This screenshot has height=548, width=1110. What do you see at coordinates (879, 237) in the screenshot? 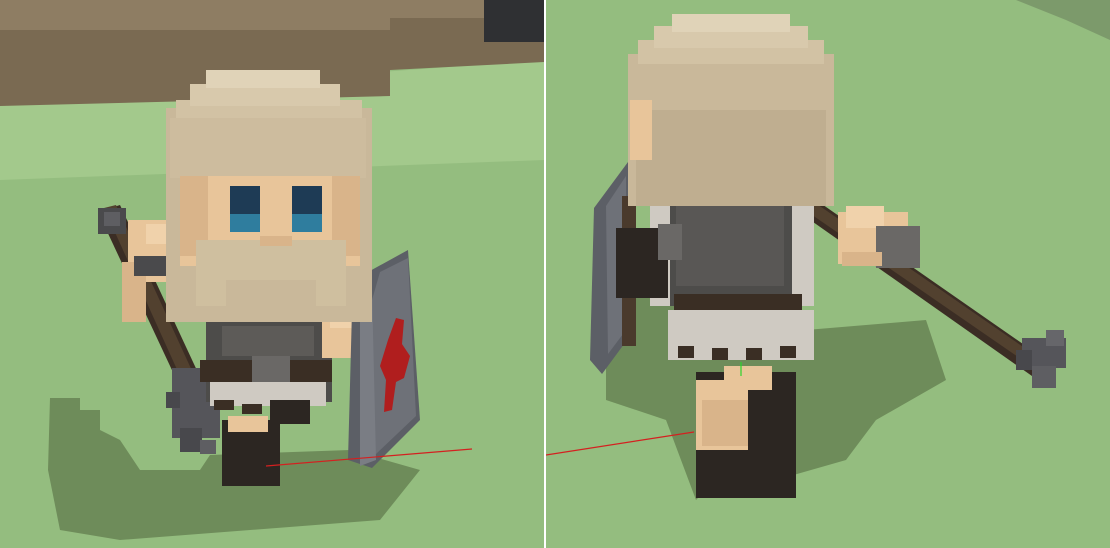
I see `right-hand` at bounding box center [879, 237].